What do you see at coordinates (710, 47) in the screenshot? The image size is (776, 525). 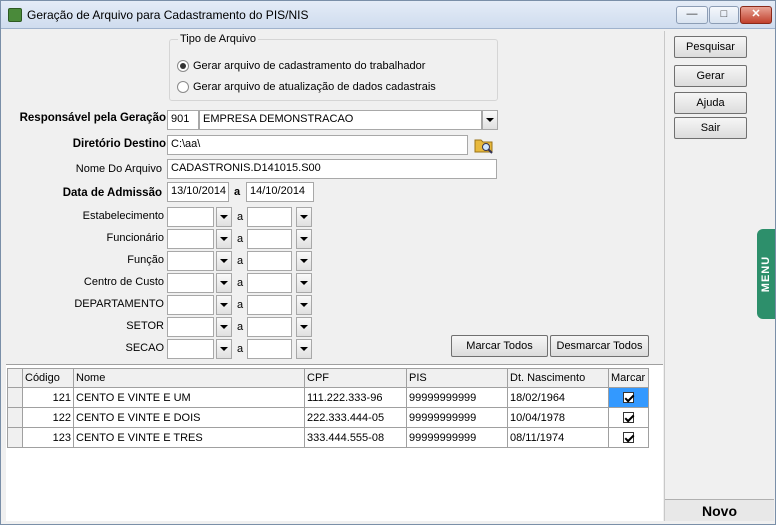 I see `pesquisar-button: Pesquisar` at bounding box center [710, 47].